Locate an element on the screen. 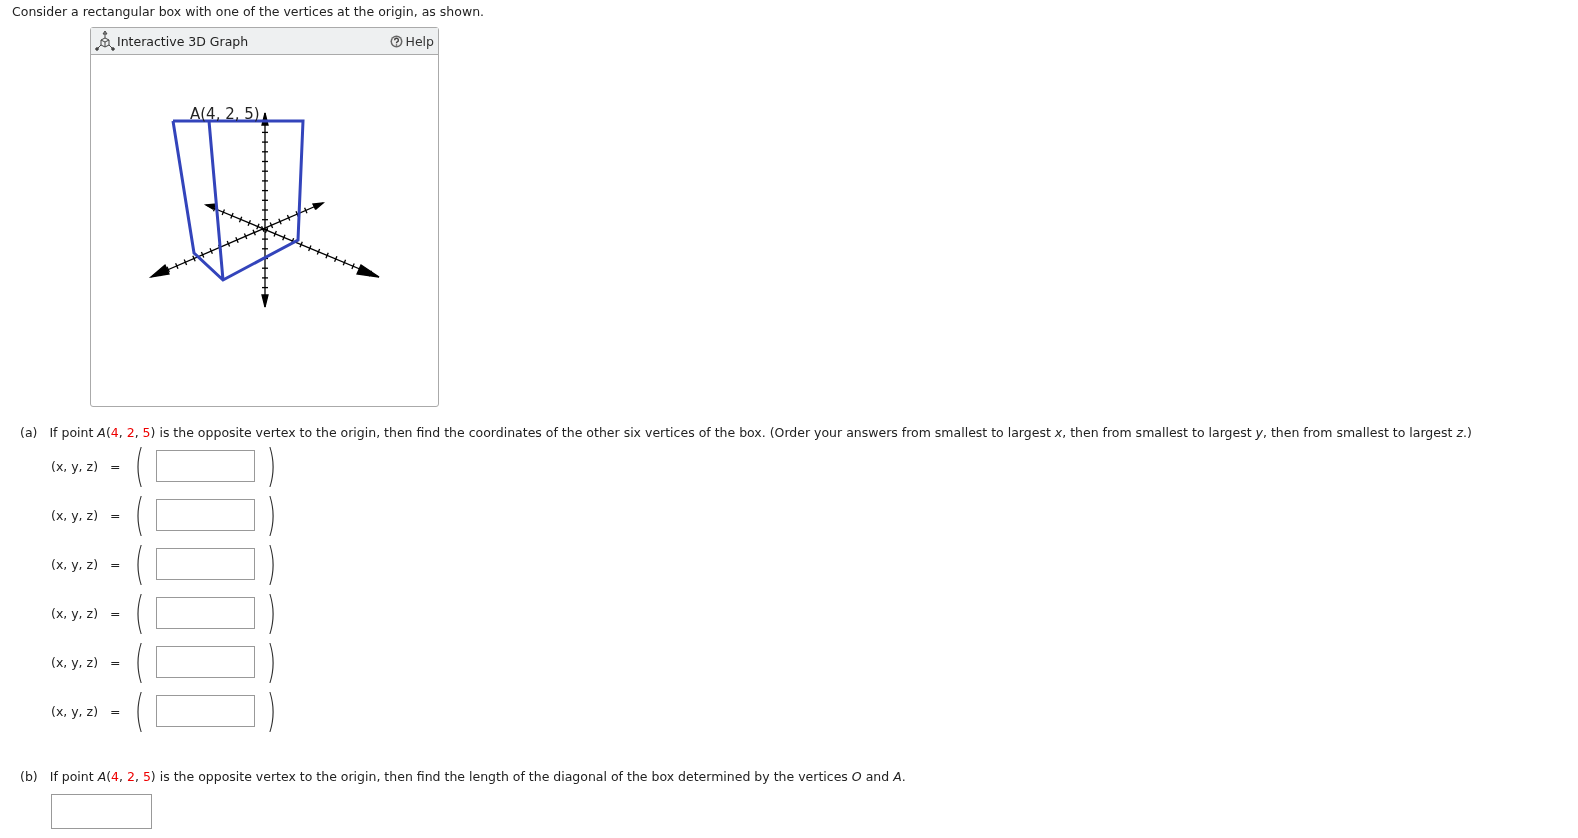 The image size is (1578, 838). part-marker: (b) is located at coordinates (29, 776).